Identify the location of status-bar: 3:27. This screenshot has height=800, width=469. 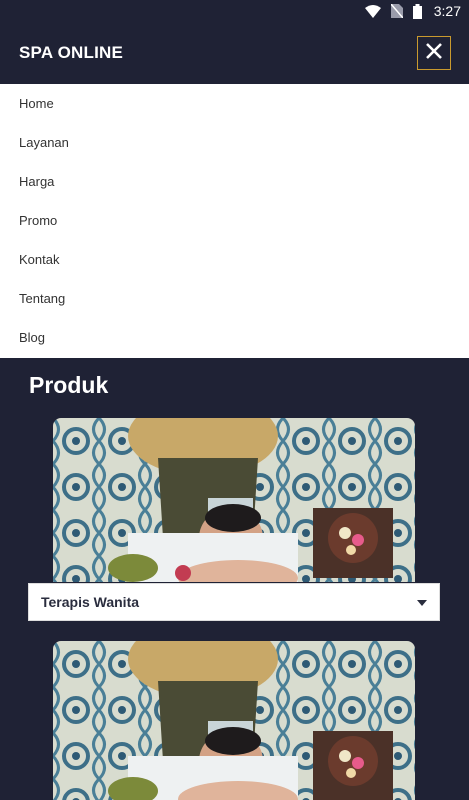
(234, 11).